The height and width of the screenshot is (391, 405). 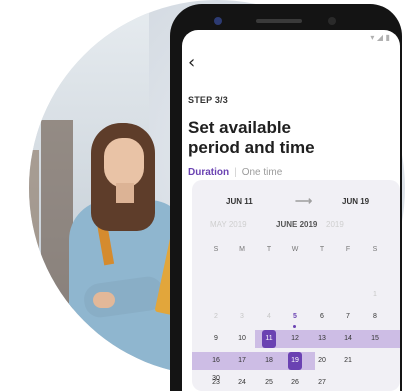 What do you see at coordinates (240, 127) in the screenshot?
I see `page-title-line: Set available` at bounding box center [240, 127].